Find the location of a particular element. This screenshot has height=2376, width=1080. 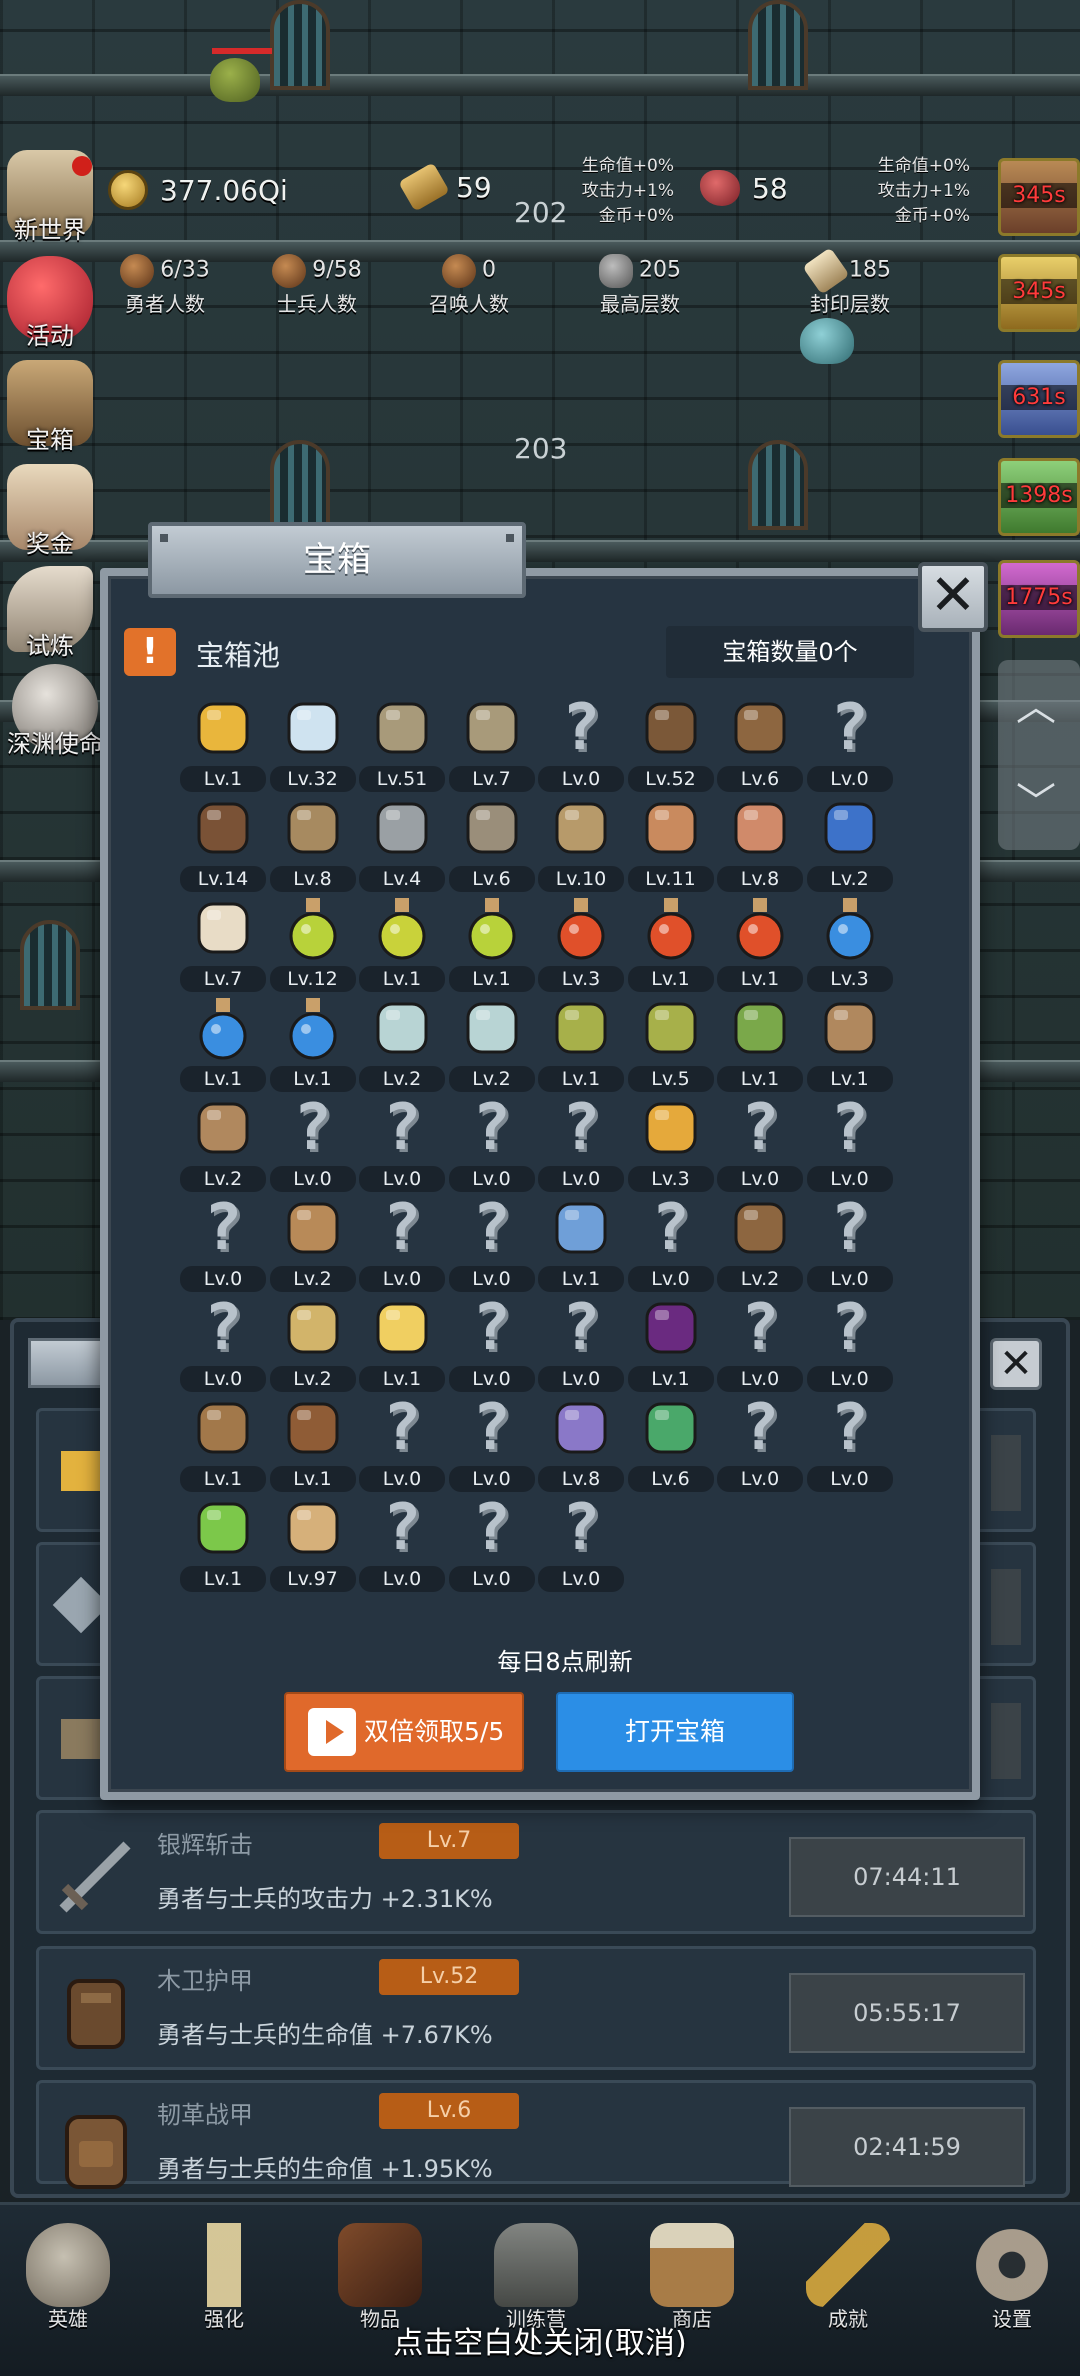

timer-button: 02:41:59 is located at coordinates (907, 2147).